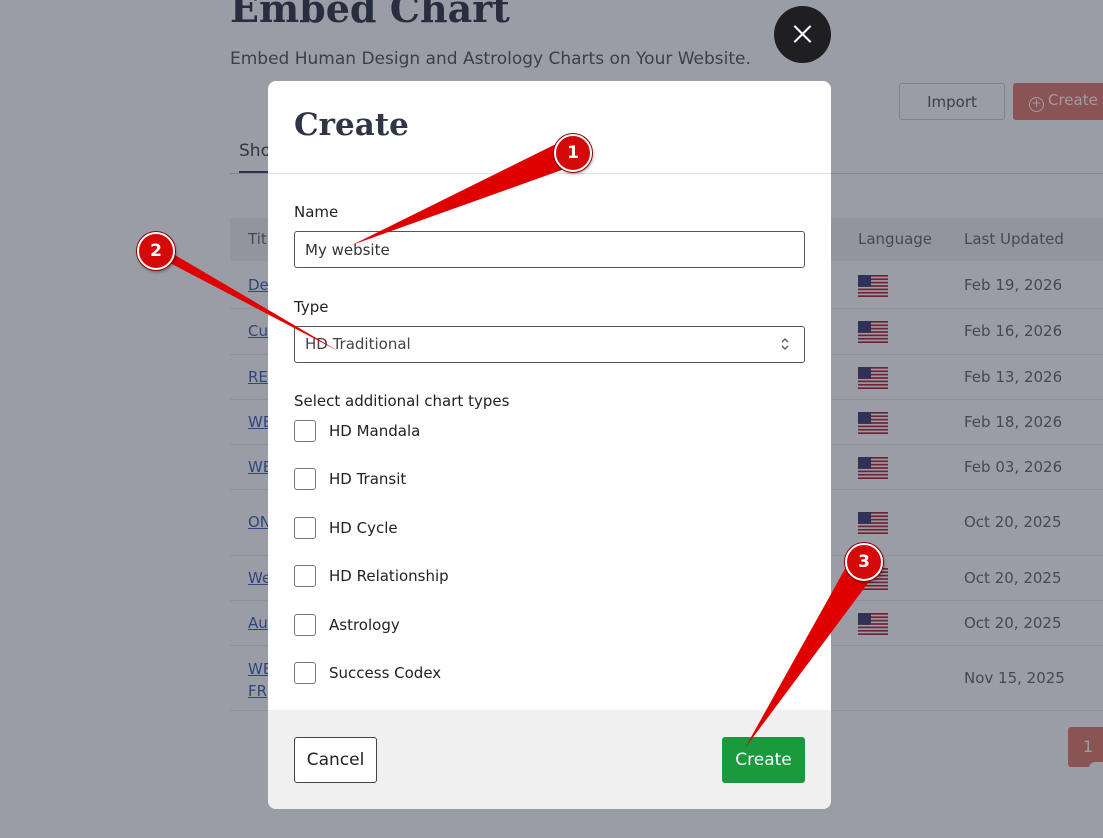 Image resolution: width=1103 pixels, height=838 pixels. Describe the element at coordinates (156, 251) in the screenshot. I see `callout-badge-2: 2` at that location.